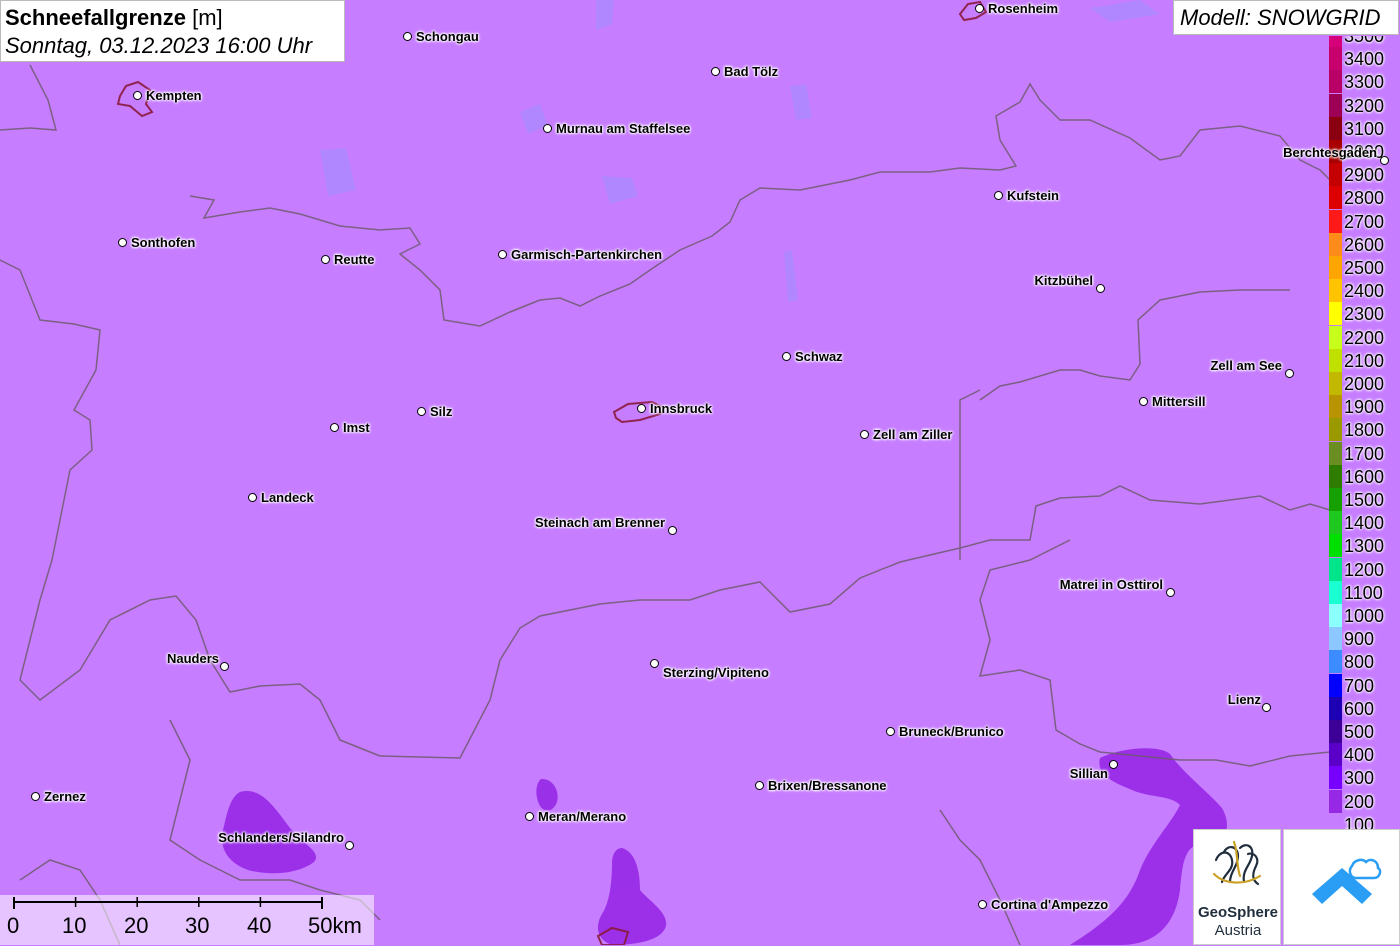 Image resolution: width=1400 pixels, height=946 pixels. I want to click on legend-entry: 1900, so click(1364, 407).